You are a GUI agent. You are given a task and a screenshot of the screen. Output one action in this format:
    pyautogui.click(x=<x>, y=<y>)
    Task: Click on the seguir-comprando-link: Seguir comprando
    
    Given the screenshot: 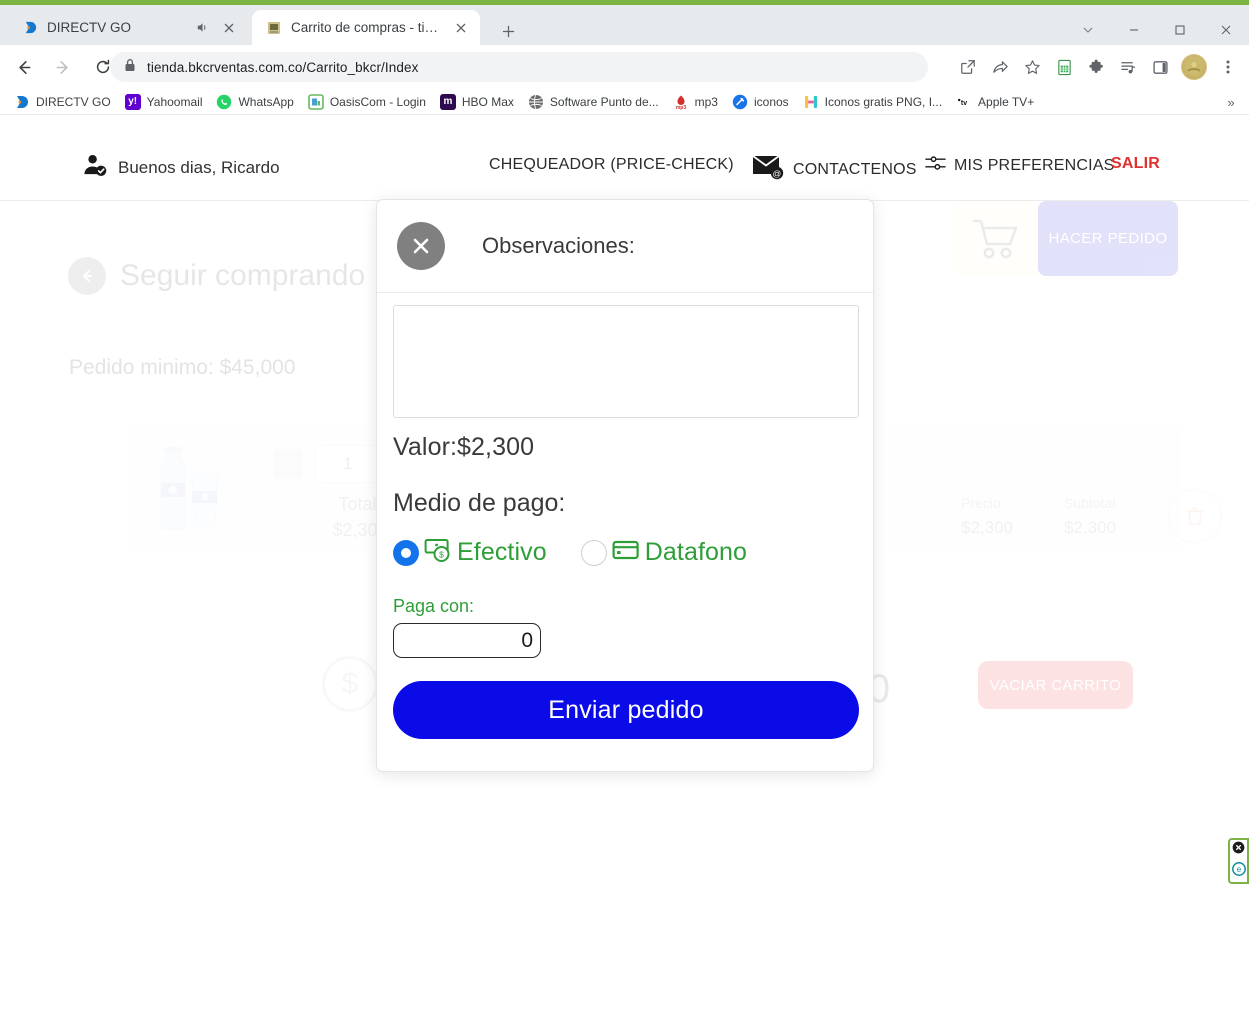 What is the action you would take?
    pyautogui.click(x=216, y=276)
    